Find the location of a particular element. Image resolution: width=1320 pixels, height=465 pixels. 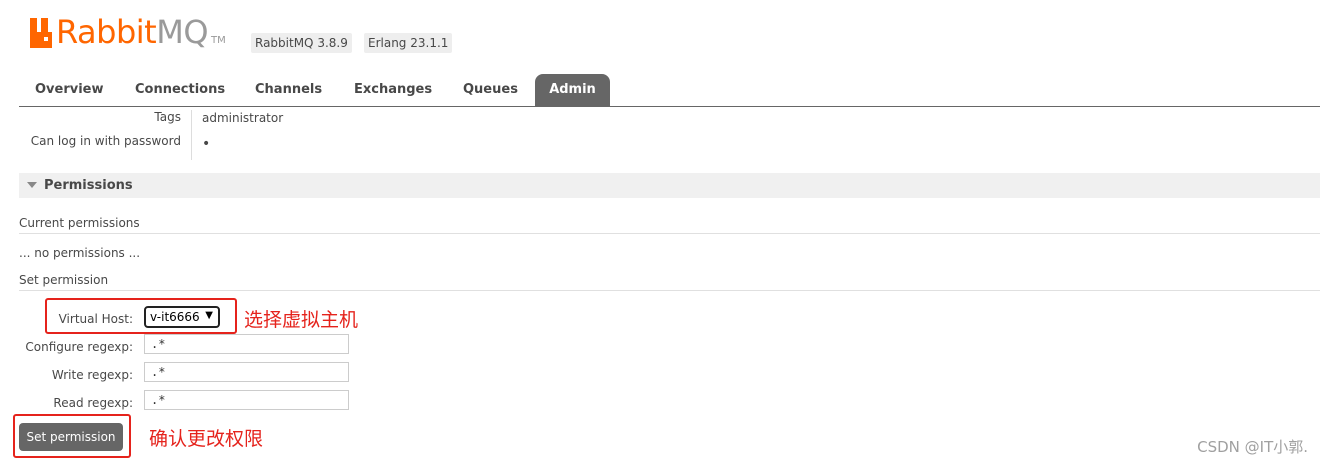

logo-text: RabbitMQ is located at coordinates (132, 32).